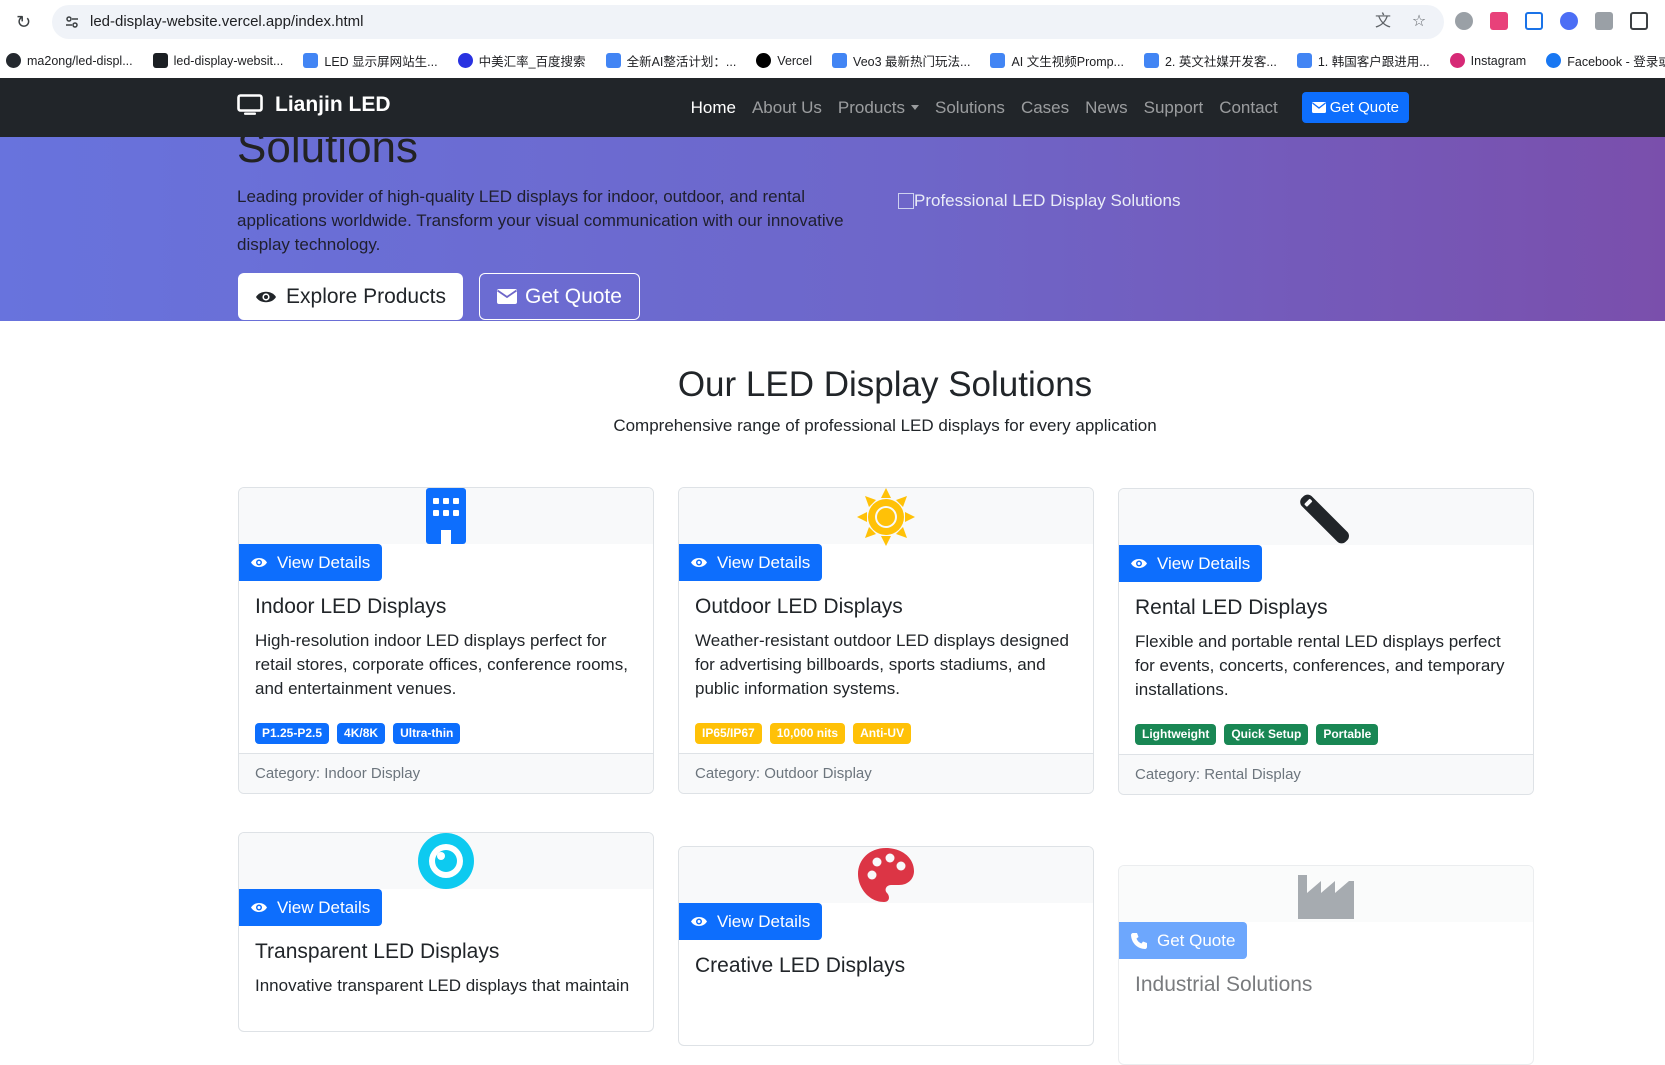 Image resolution: width=1665 pixels, height=1065 pixels. I want to click on extensions-puzzle-icon, so click(1639, 21).